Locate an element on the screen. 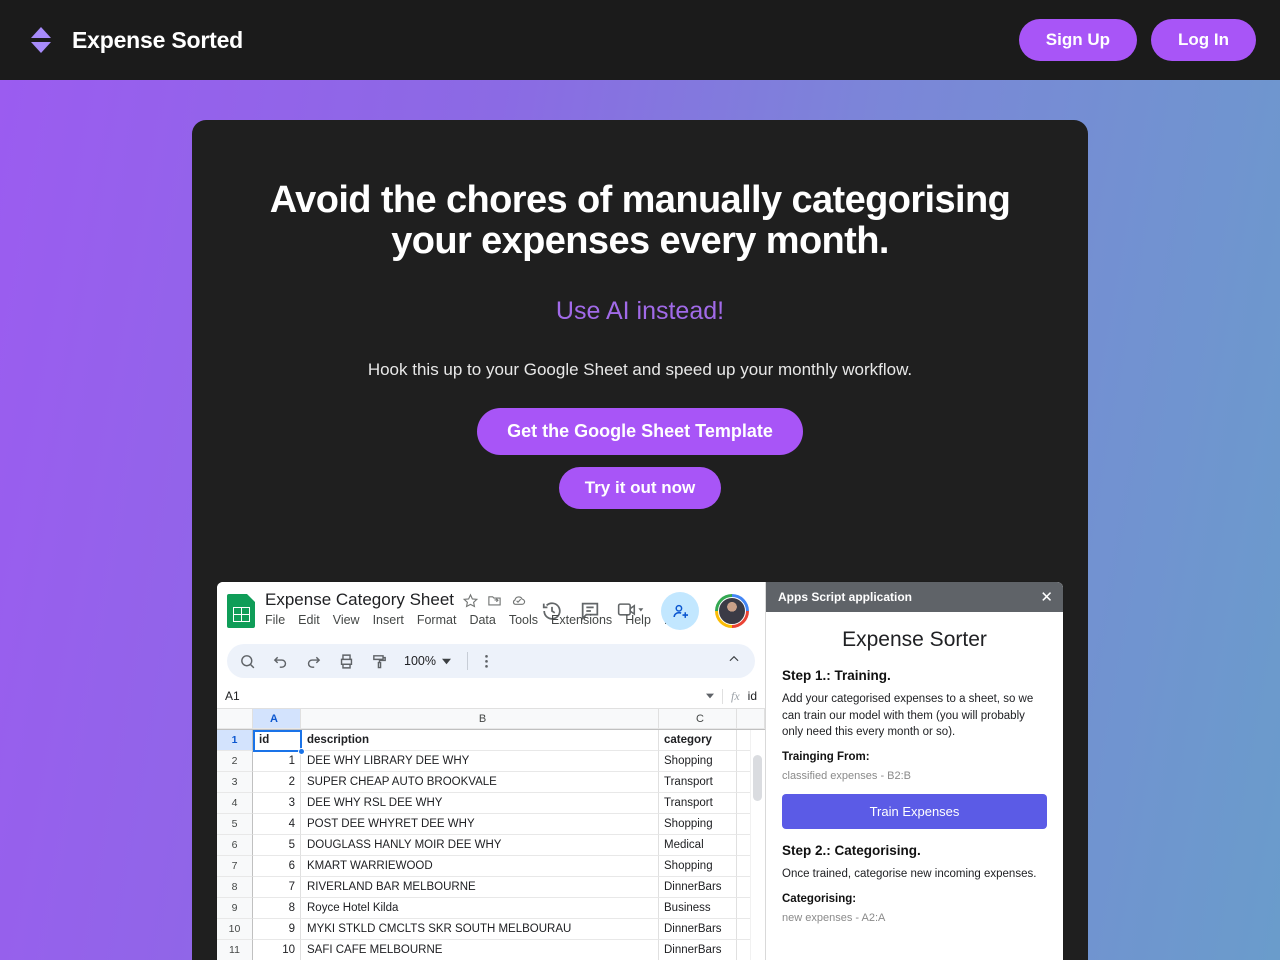  row-header: 11 is located at coordinates (235, 950).